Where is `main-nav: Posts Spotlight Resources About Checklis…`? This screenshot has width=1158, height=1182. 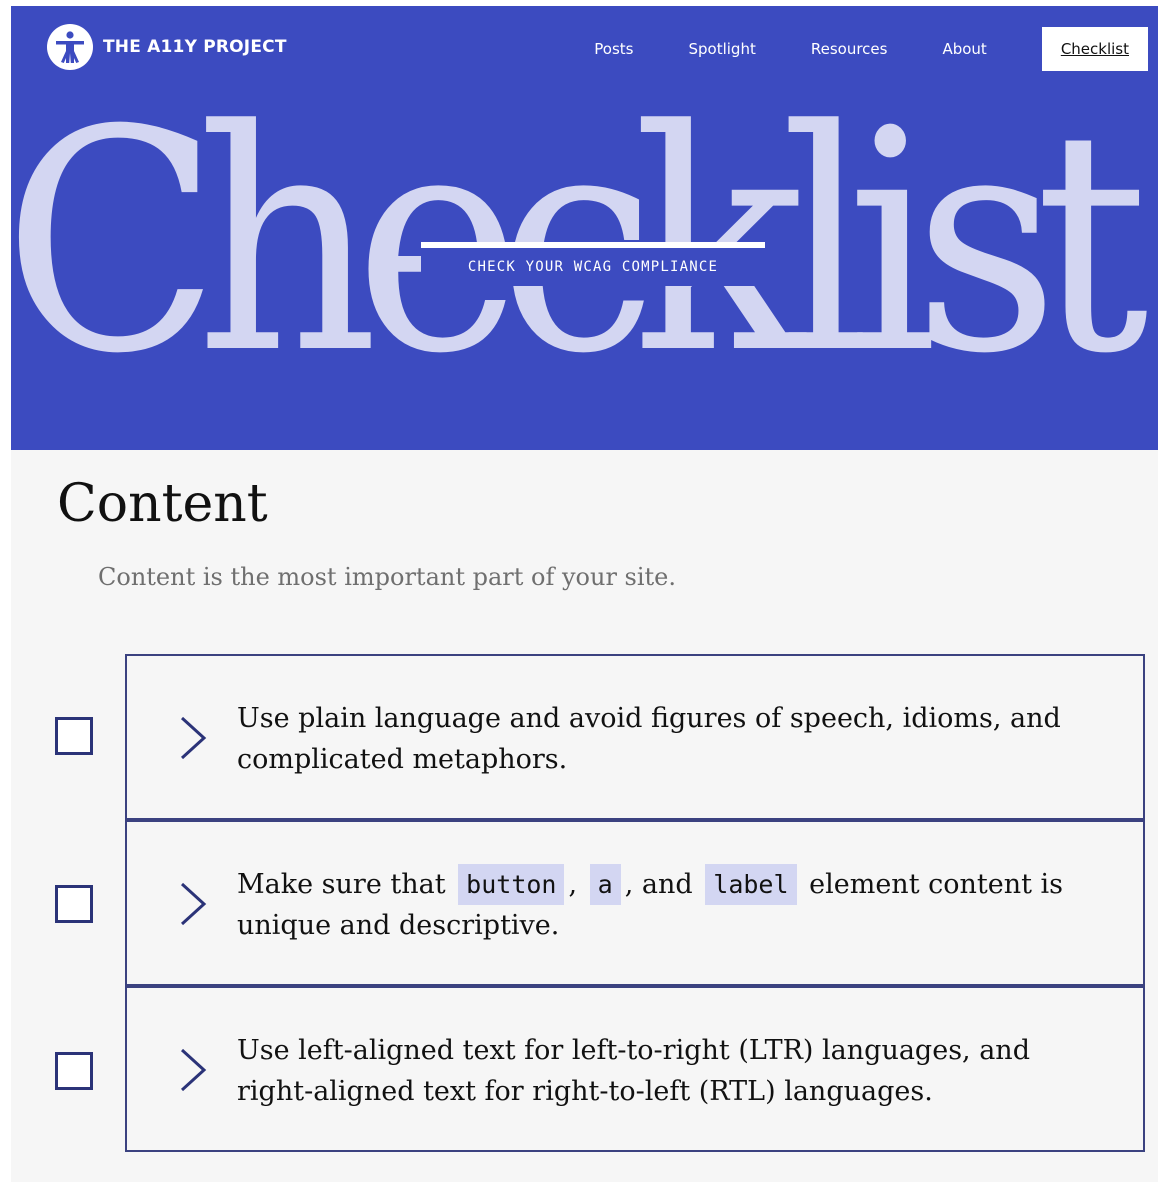
main-nav: Posts Spotlight Resources About Checklis… is located at coordinates (843, 49).